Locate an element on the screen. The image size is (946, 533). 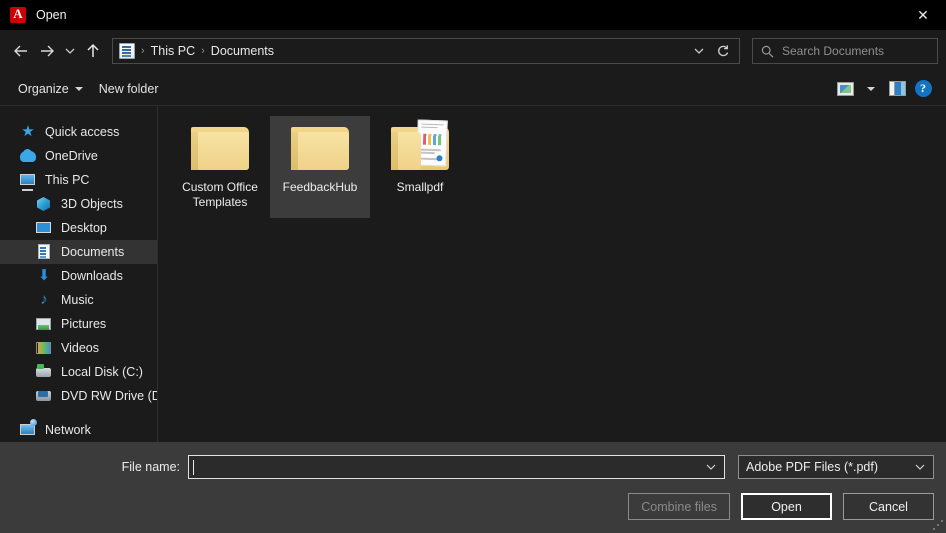
network-icon is located at coordinates (28, 430).